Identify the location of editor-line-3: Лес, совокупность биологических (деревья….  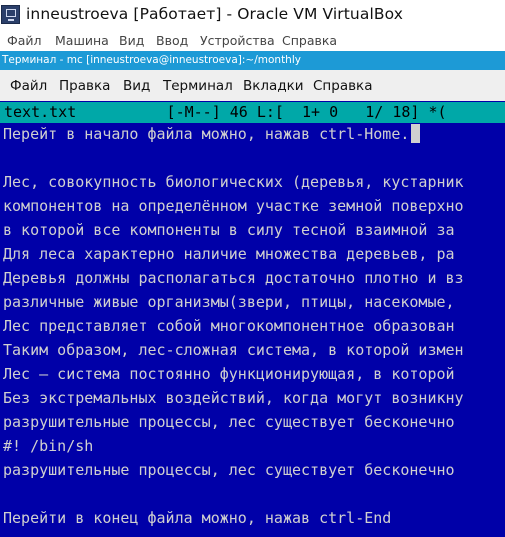
(233, 182).